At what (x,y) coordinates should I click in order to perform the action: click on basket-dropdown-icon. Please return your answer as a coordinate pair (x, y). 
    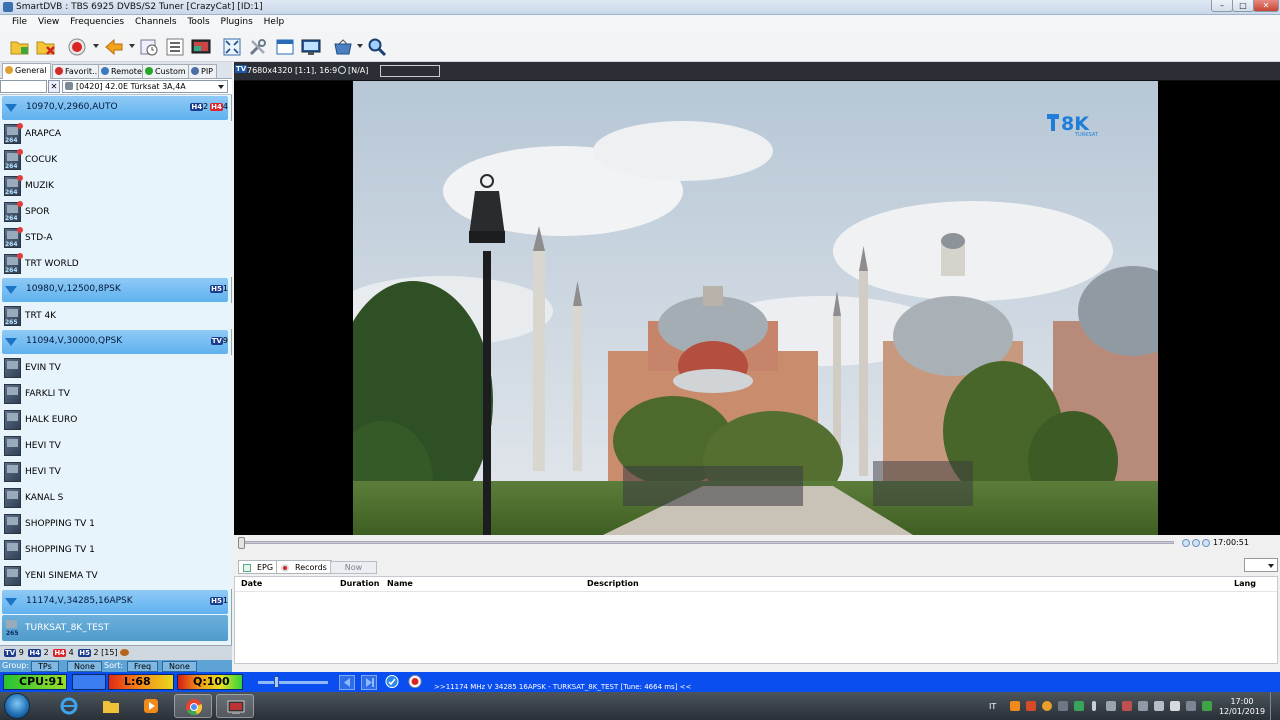
    Looking at the image, I should click on (360, 46).